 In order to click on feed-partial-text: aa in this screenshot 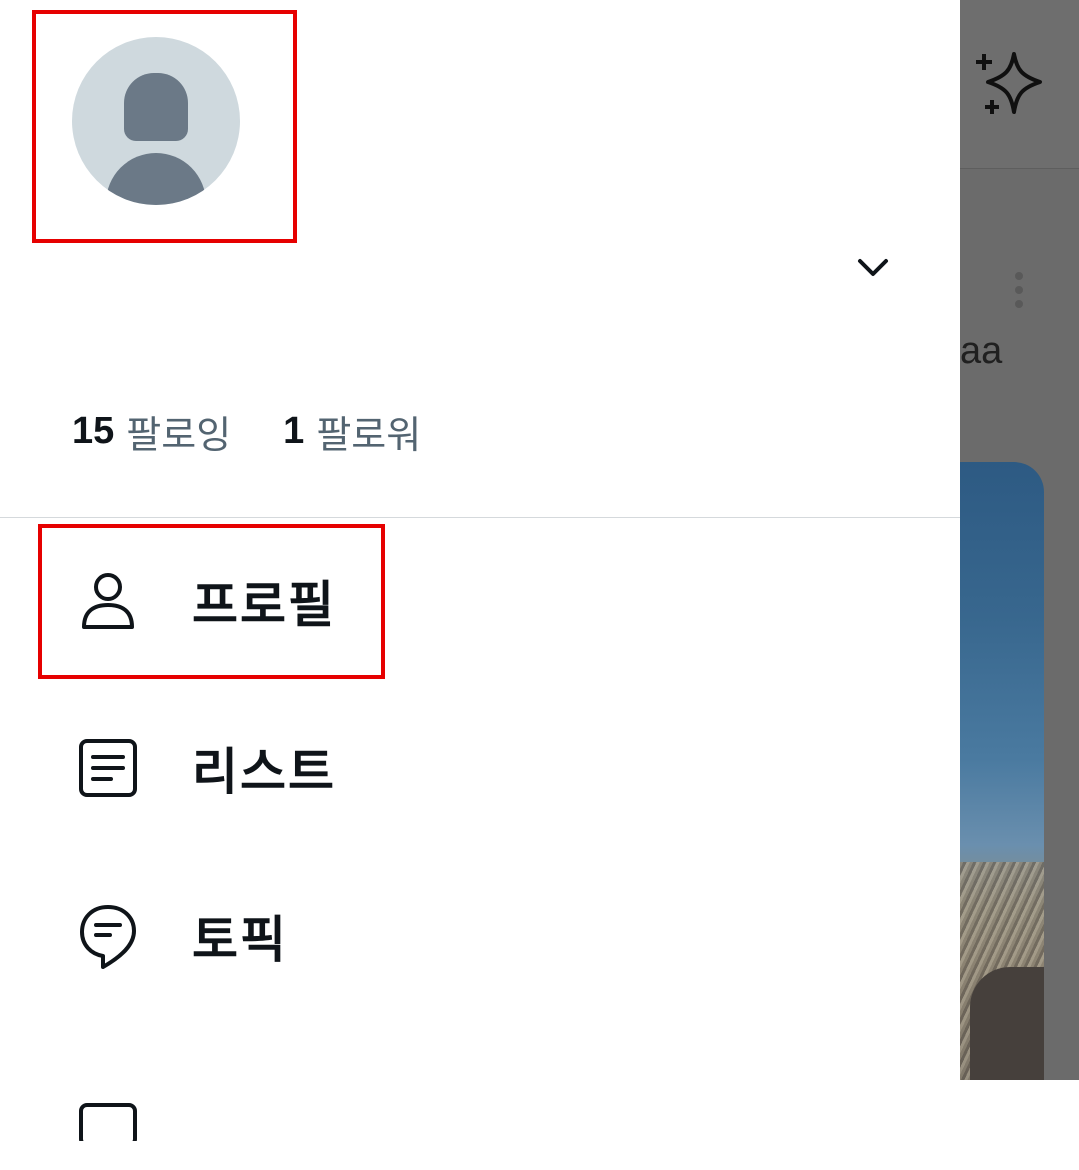, I will do `click(981, 351)`.